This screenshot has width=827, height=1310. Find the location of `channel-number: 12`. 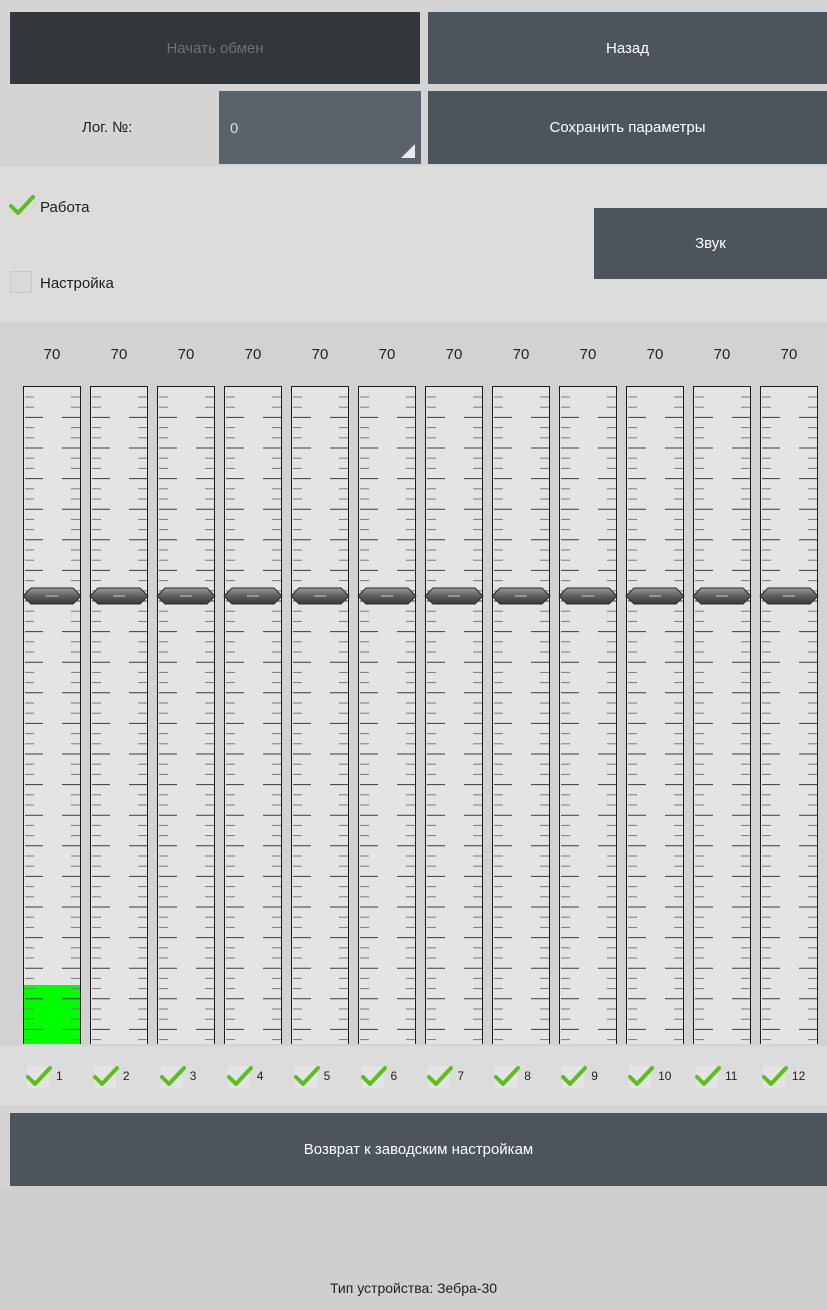

channel-number: 12 is located at coordinates (798, 1076).